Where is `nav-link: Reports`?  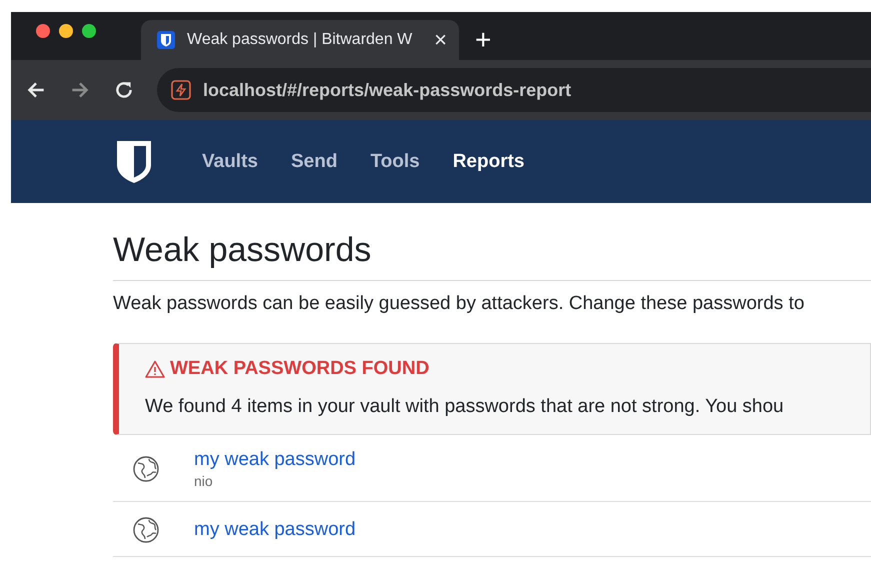
nav-link: Reports is located at coordinates (488, 161).